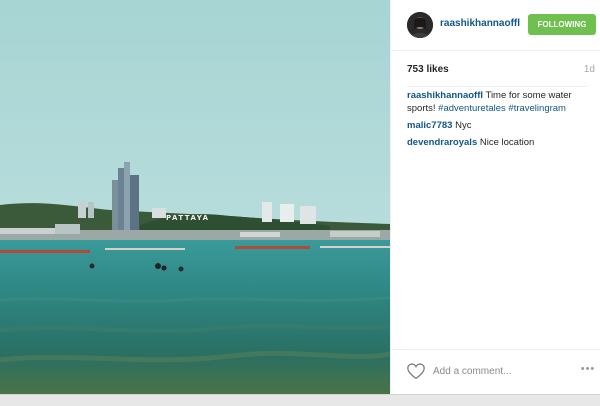 The width and height of the screenshot is (600, 406). I want to click on hashtag-link: #travelingram, so click(537, 108).